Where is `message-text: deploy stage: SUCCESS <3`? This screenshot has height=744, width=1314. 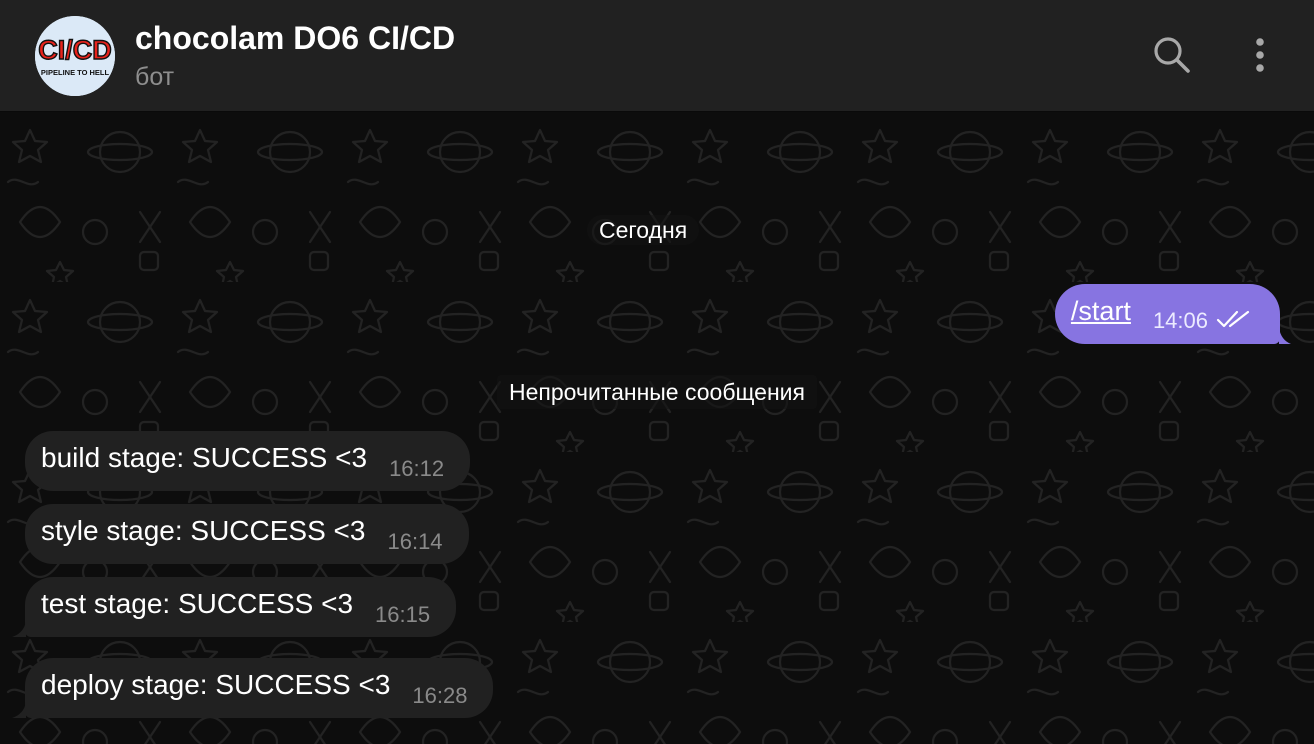
message-text: deploy stage: SUCCESS <3 is located at coordinates (216, 684).